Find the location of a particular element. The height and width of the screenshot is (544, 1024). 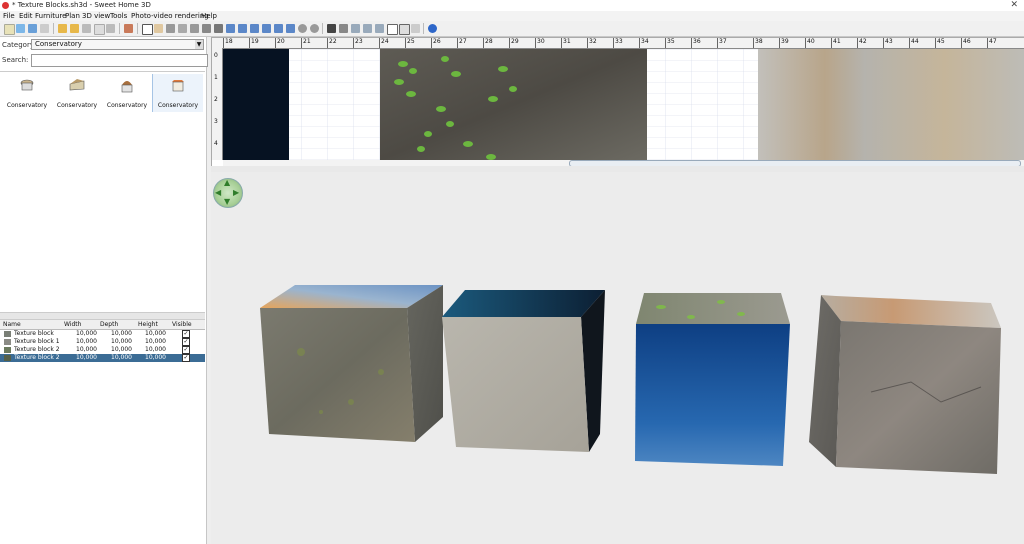

create-video-icon is located at coordinates (343, 28).